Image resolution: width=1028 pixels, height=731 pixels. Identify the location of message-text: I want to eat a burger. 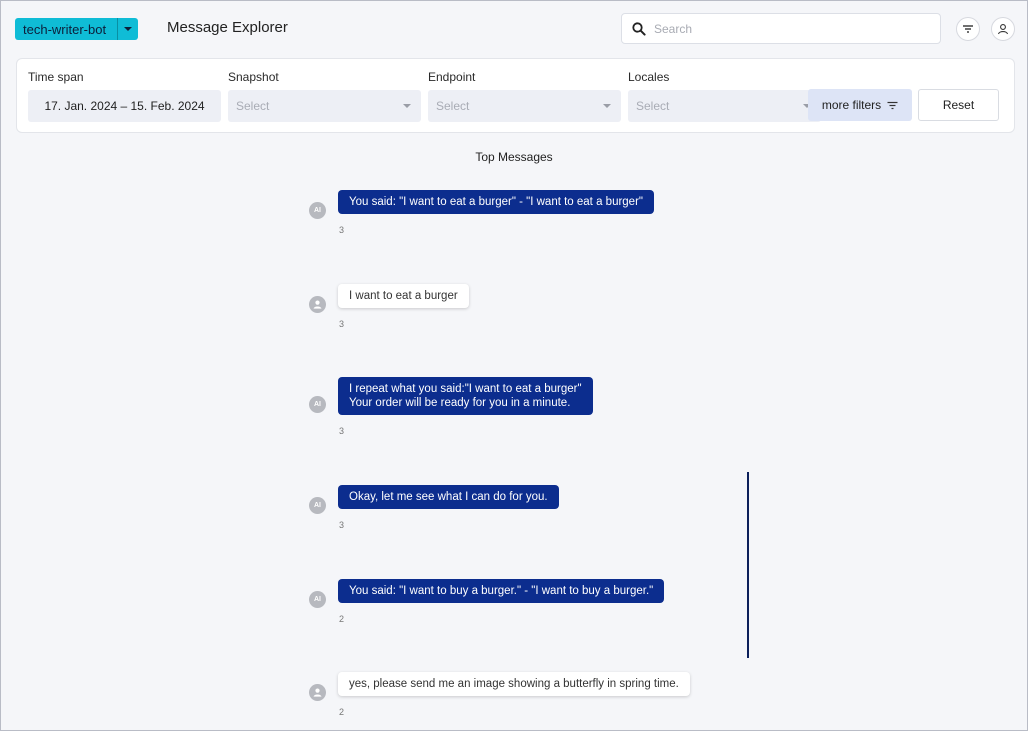
(403, 296).